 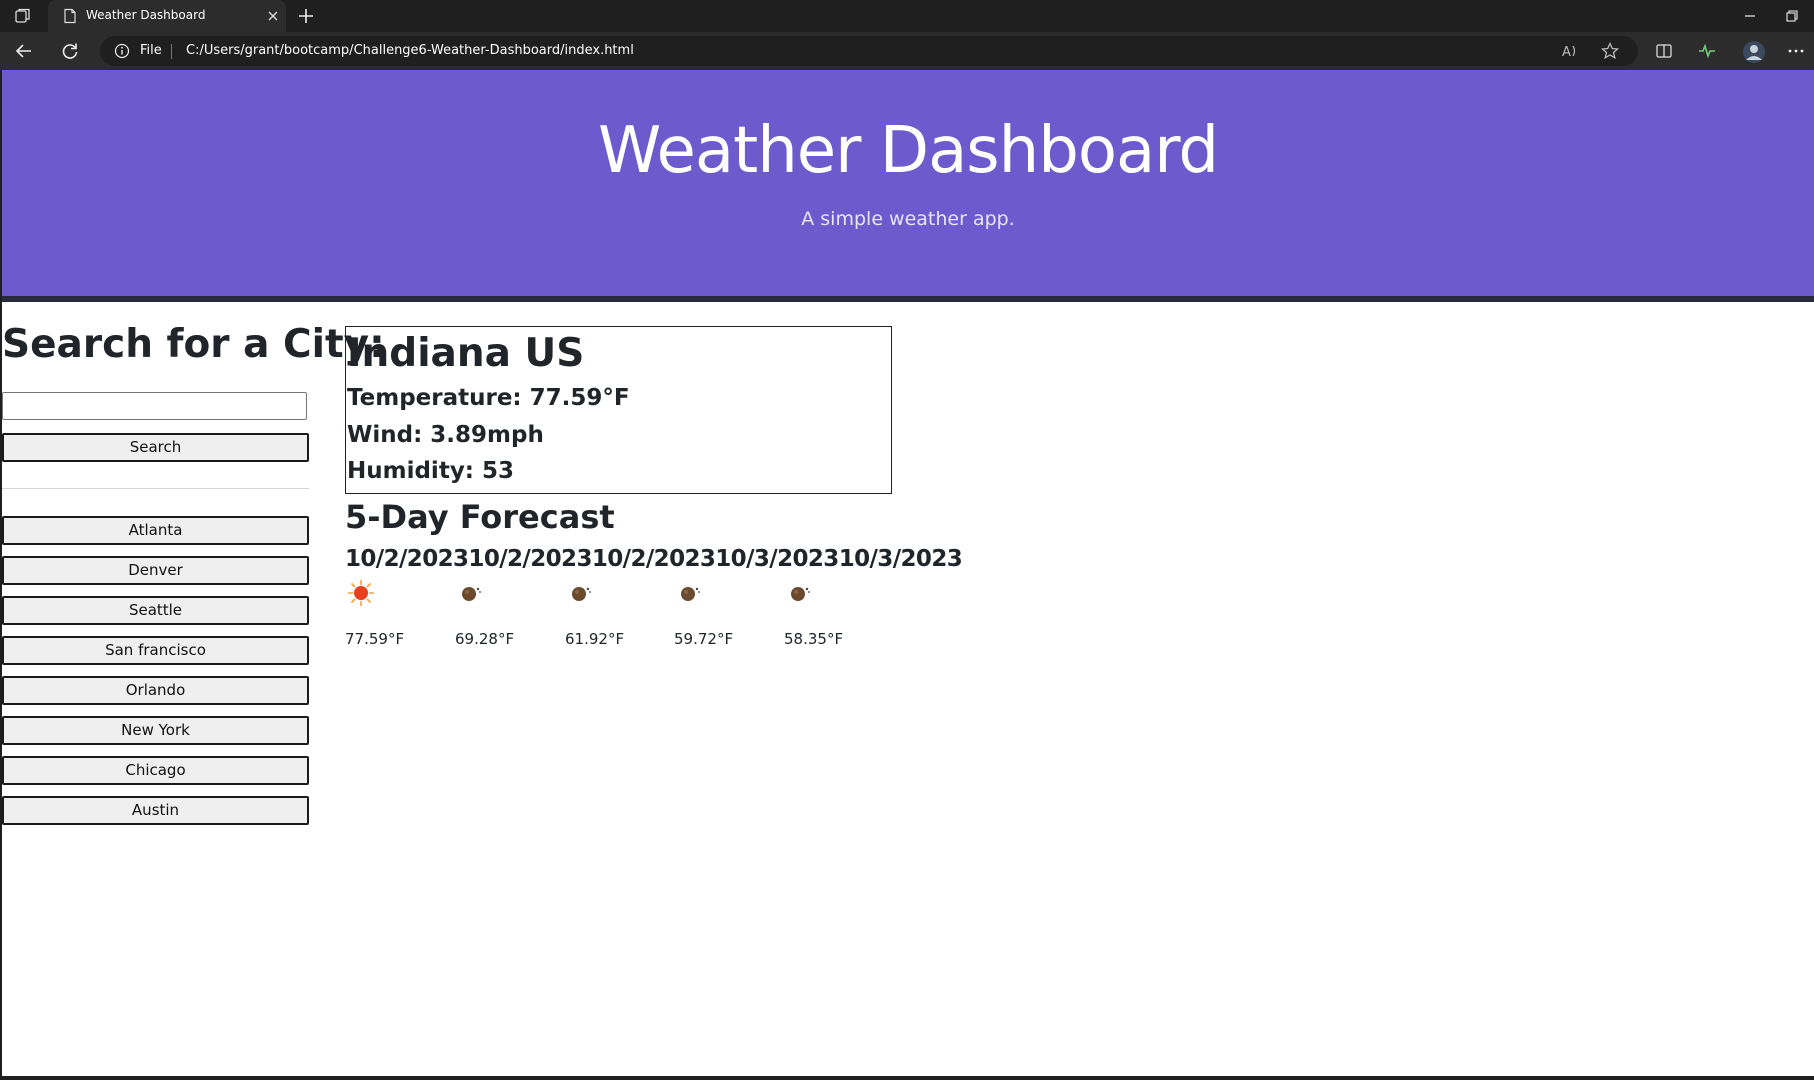 What do you see at coordinates (151, 50) in the screenshot?
I see `scheme-label: File` at bounding box center [151, 50].